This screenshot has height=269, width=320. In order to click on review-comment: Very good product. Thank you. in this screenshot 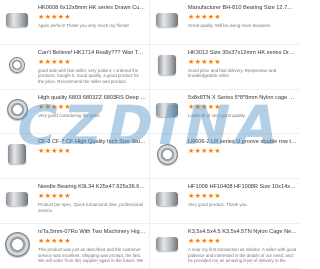, I will do `click(218, 205)`.